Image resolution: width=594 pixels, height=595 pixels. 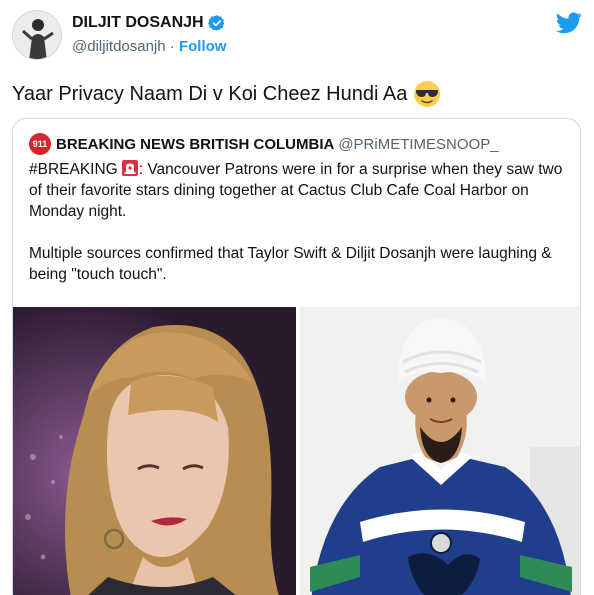 What do you see at coordinates (195, 144) in the screenshot?
I see `quoted-author-name: BREAKING NEWS BRITISH COLUMBIA` at bounding box center [195, 144].